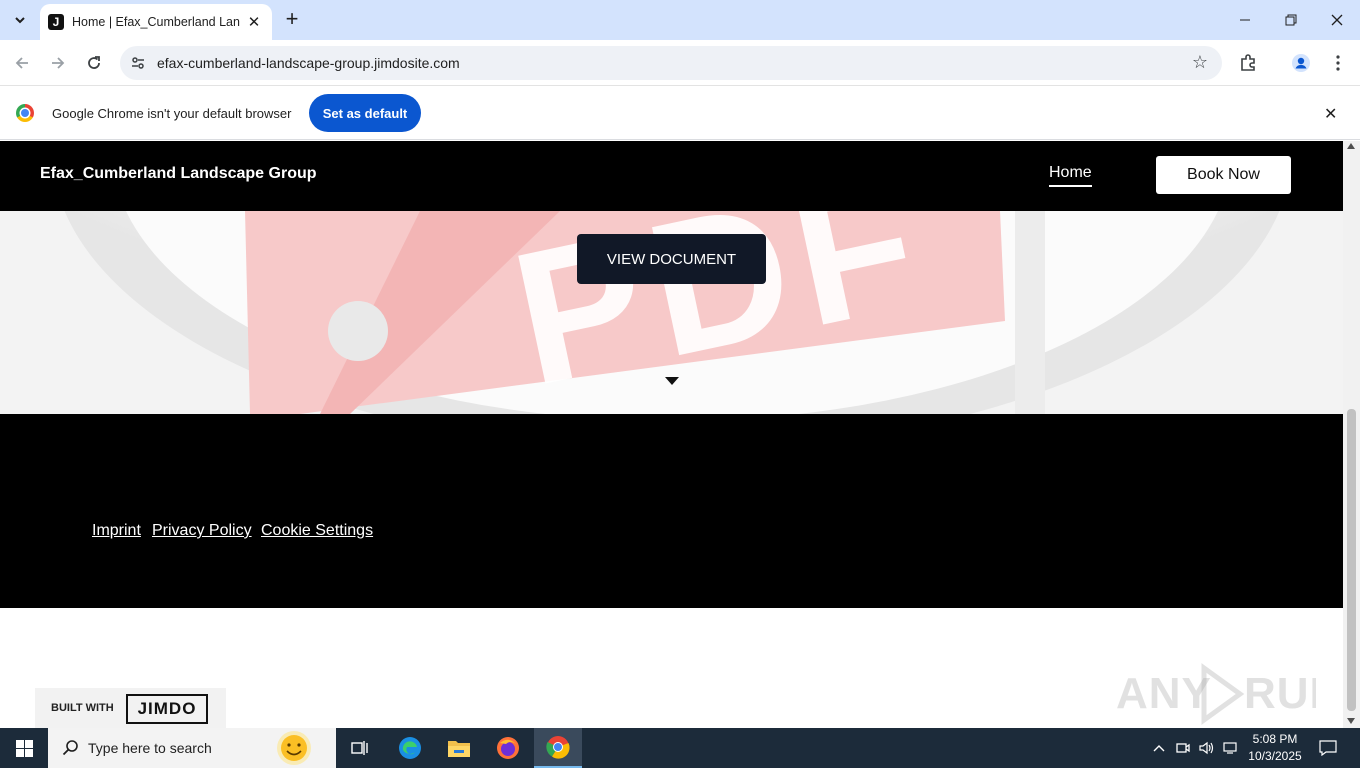  I want to click on puzzle-icon, so click(1248, 62).